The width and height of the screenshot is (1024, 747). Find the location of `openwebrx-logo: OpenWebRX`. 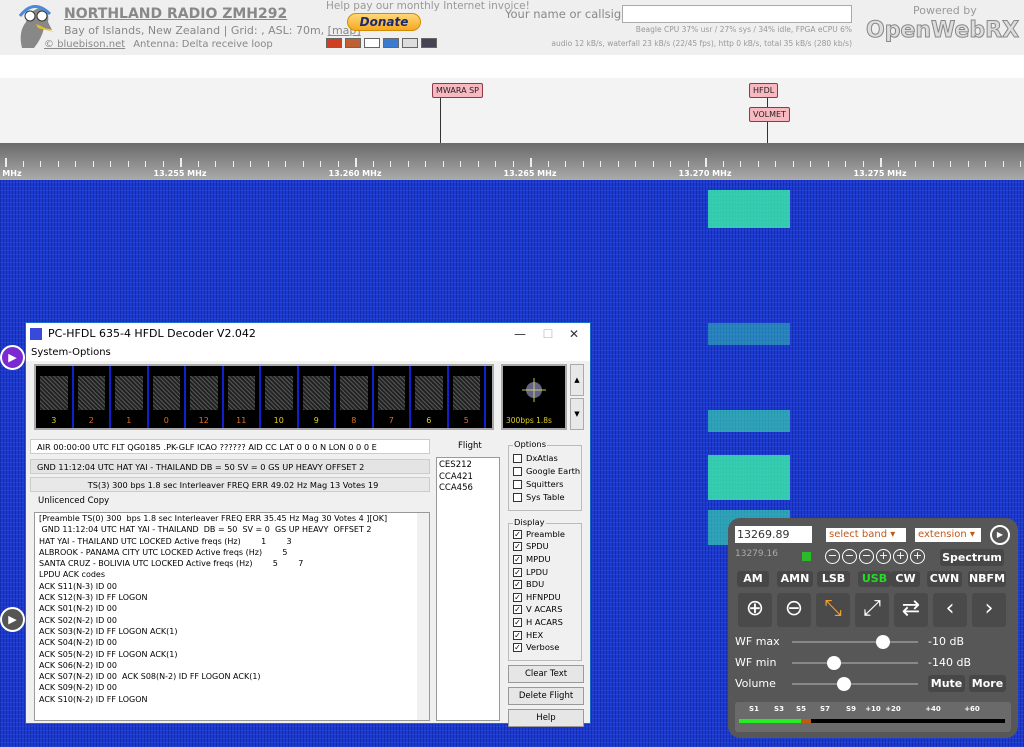

openwebrx-logo: OpenWebRX is located at coordinates (942, 31).